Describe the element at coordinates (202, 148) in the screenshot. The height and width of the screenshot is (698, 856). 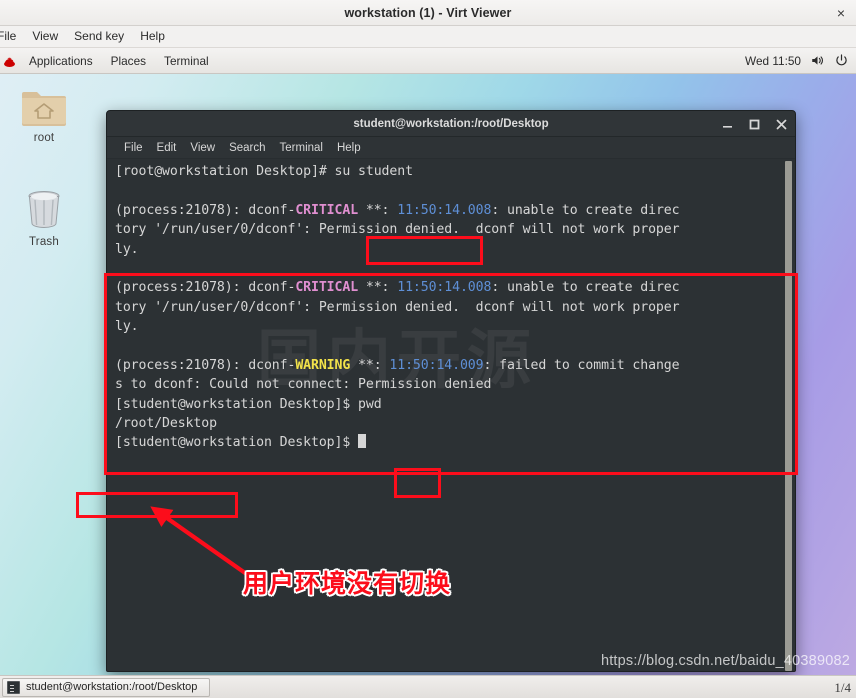
I see `terminal-menu-view: View` at that location.